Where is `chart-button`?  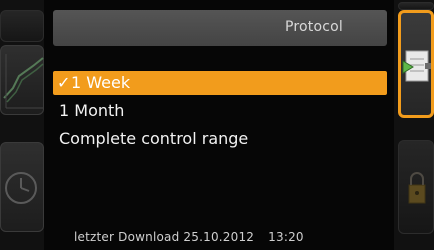
chart-button is located at coordinates (22, 80).